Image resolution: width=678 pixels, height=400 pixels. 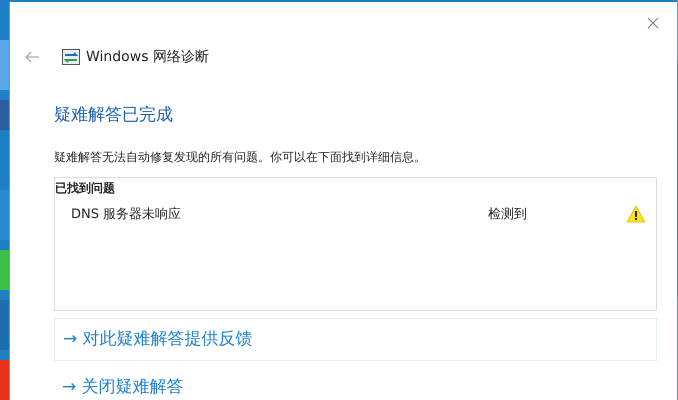 What do you see at coordinates (71, 57) in the screenshot?
I see `network-diagnostics-icon` at bounding box center [71, 57].